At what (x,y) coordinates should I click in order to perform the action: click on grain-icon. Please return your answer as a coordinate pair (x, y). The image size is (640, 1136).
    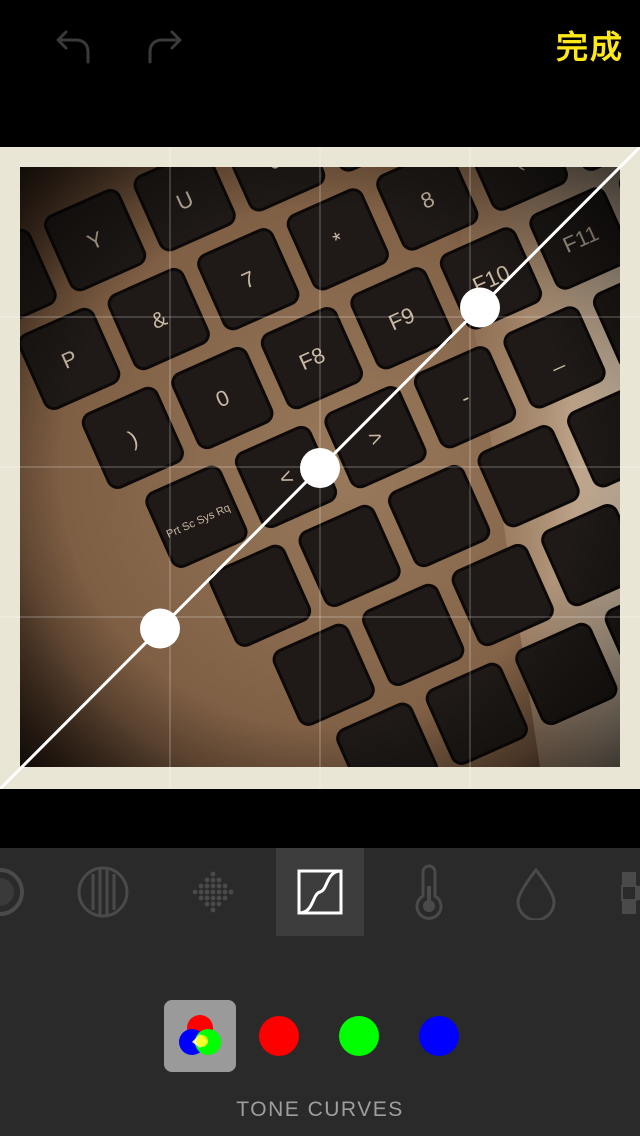
    Looking at the image, I should click on (213, 892).